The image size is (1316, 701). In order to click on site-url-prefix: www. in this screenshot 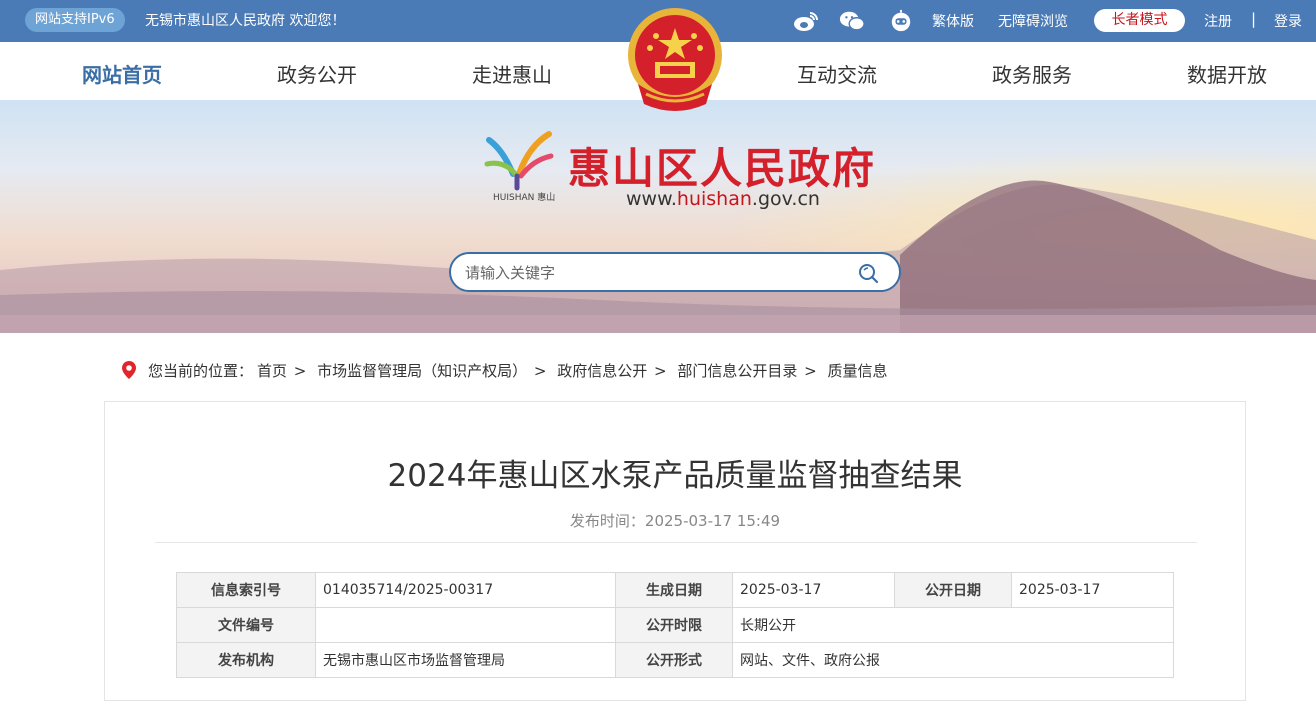, I will do `click(651, 199)`.